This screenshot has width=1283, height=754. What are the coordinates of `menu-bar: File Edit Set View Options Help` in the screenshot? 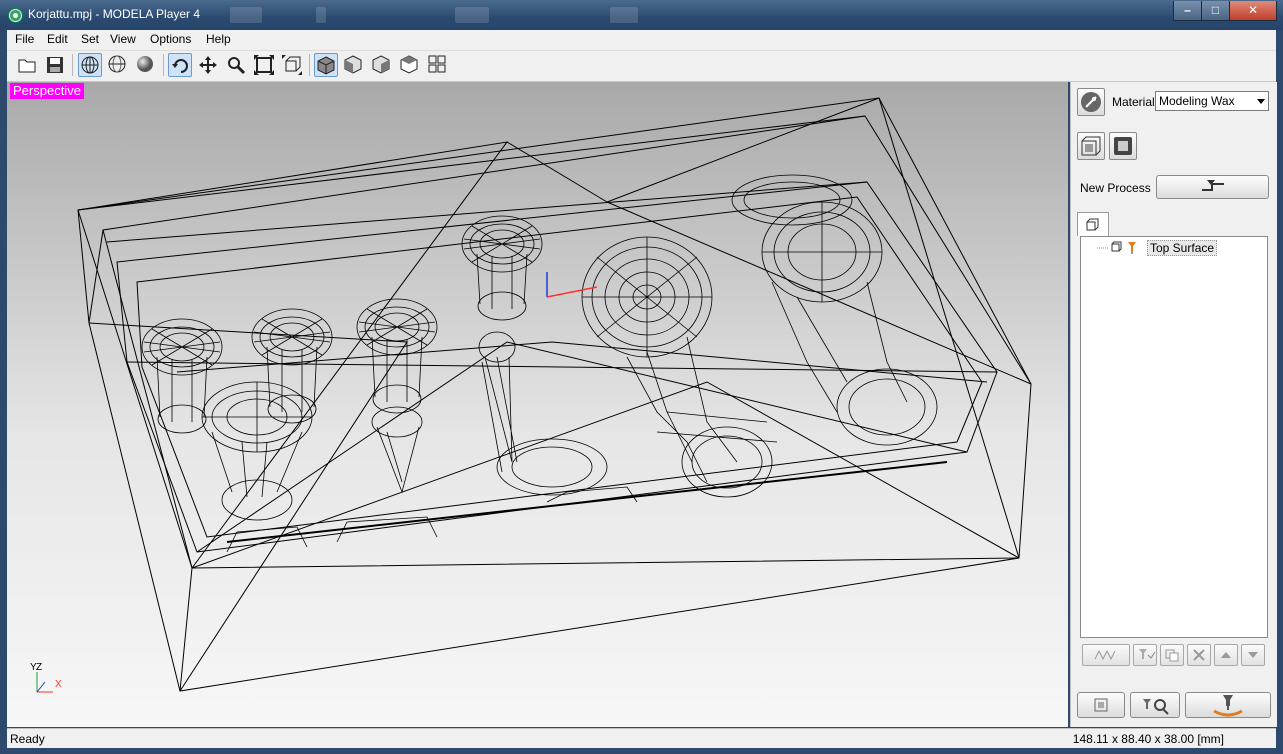 It's located at (641, 40).